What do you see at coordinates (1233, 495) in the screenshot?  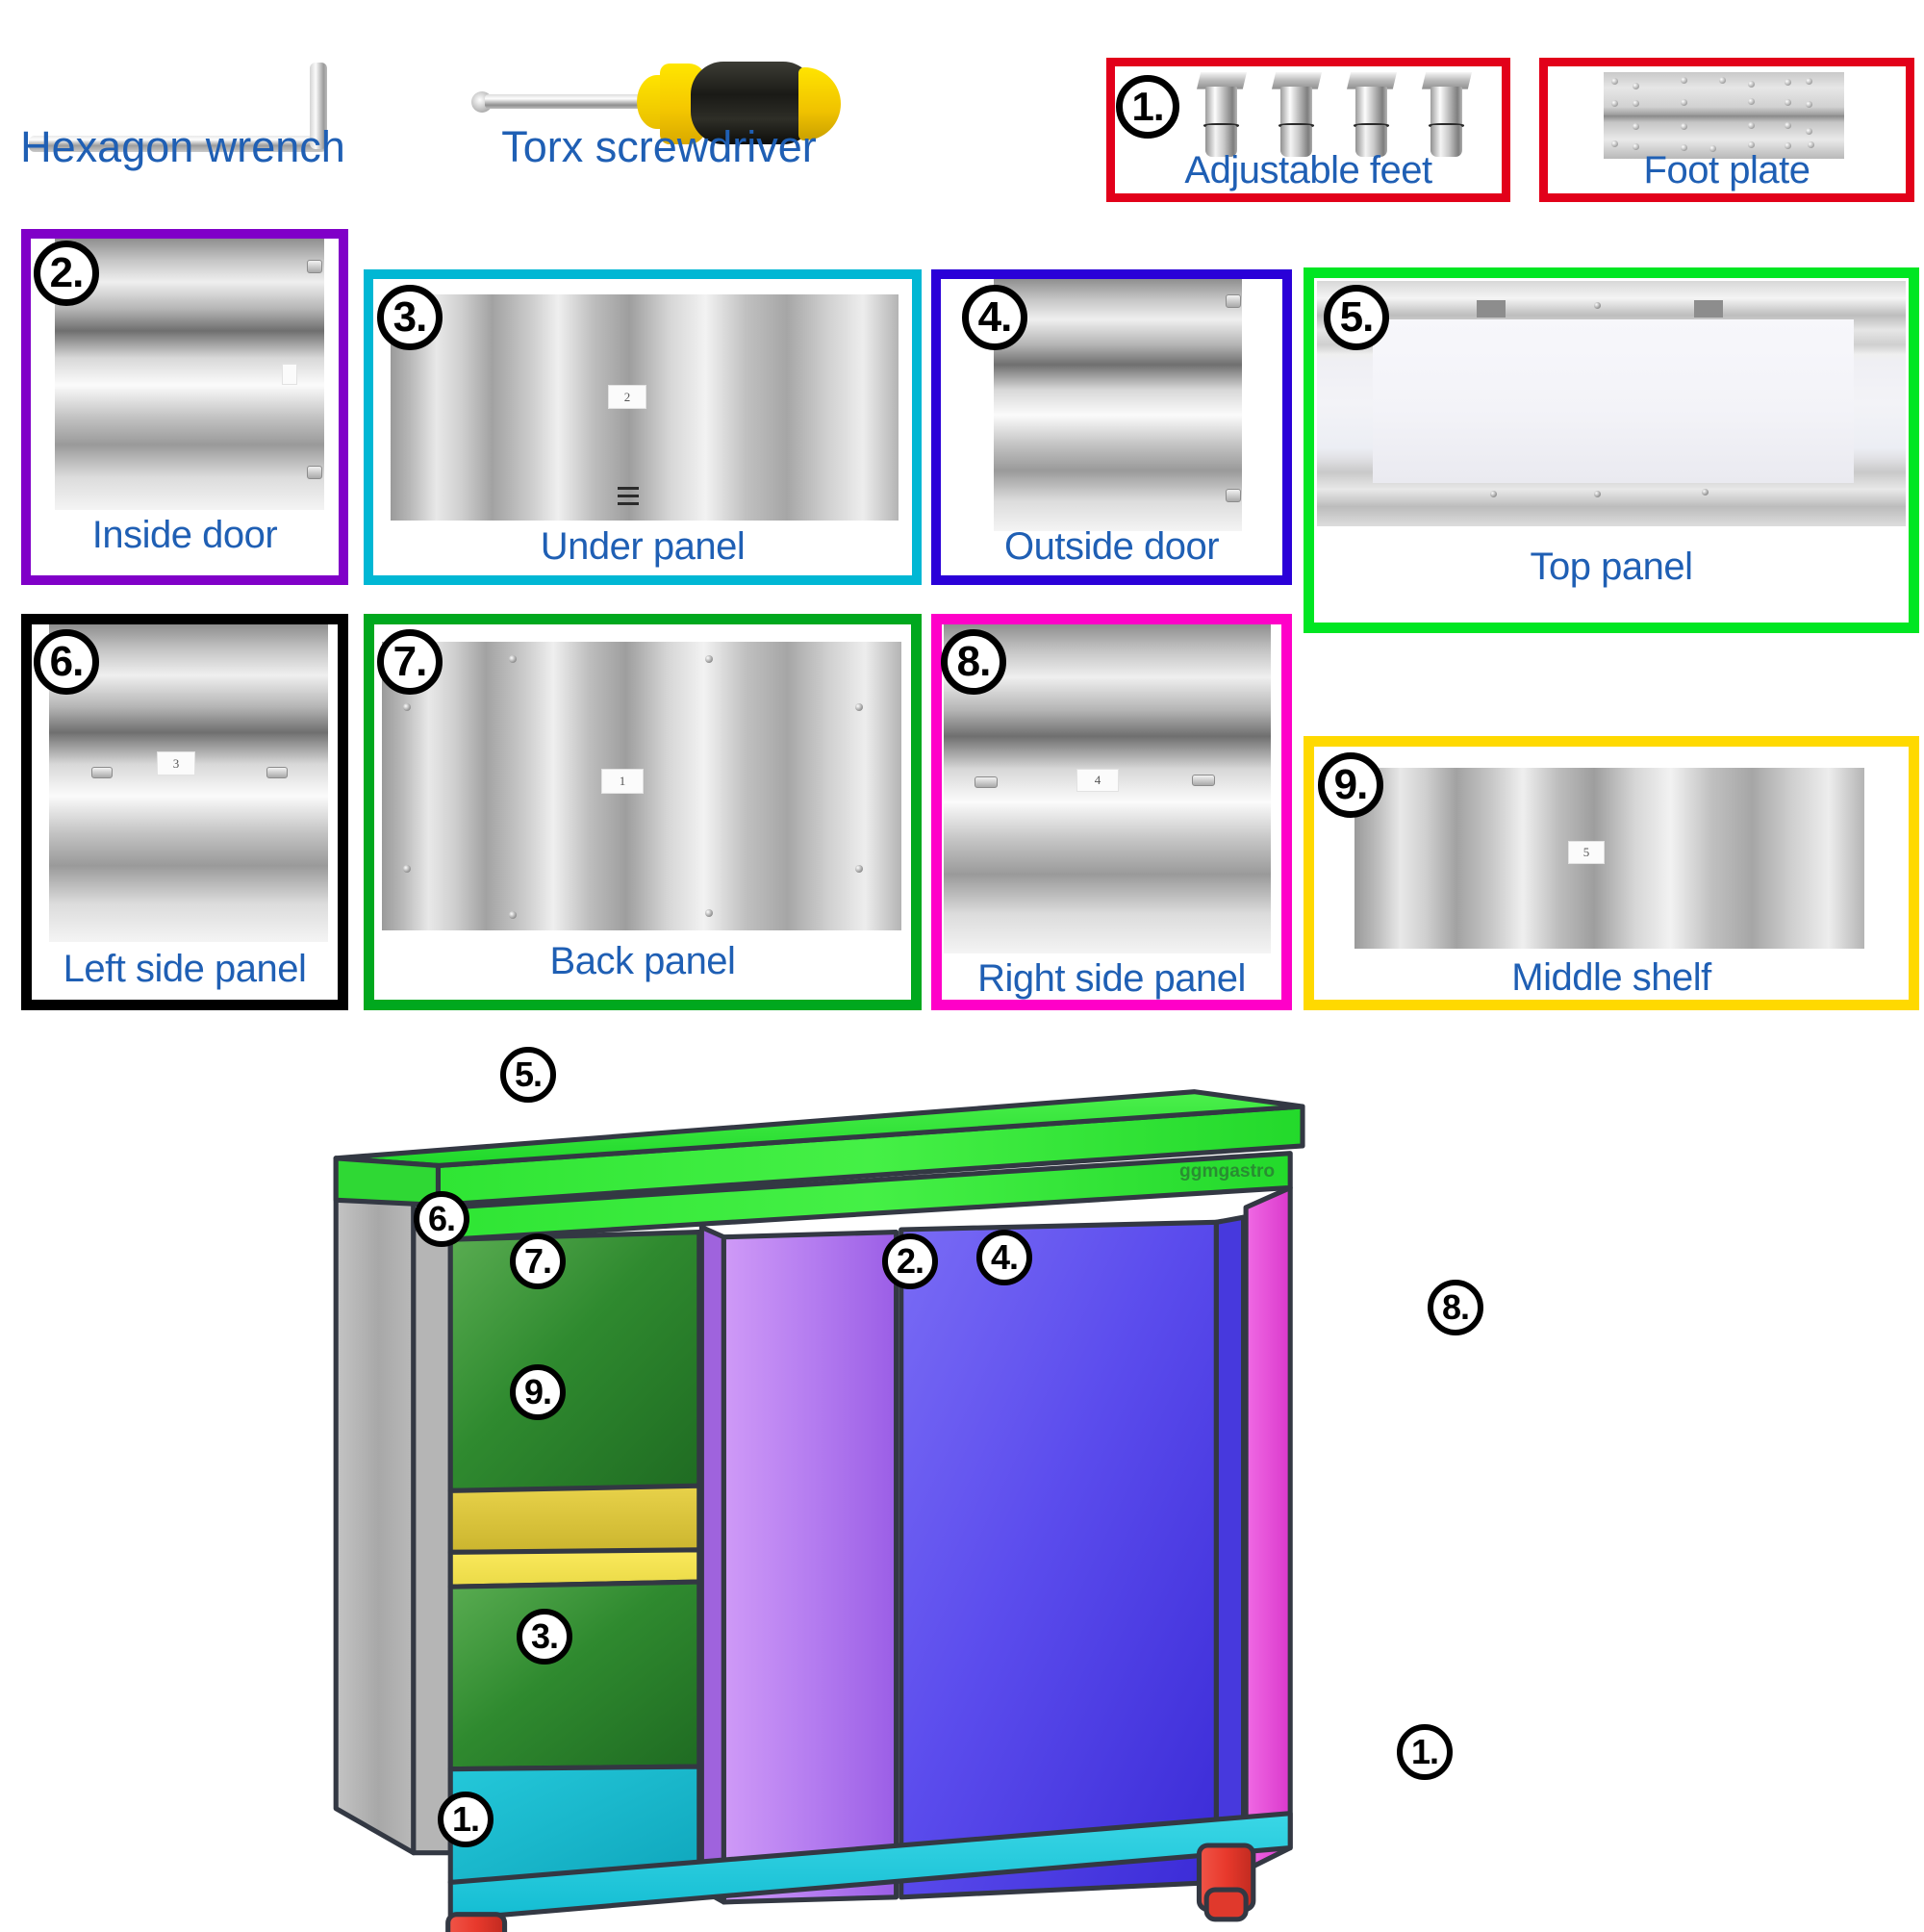 I see `outside-door-hinge-bottom` at bounding box center [1233, 495].